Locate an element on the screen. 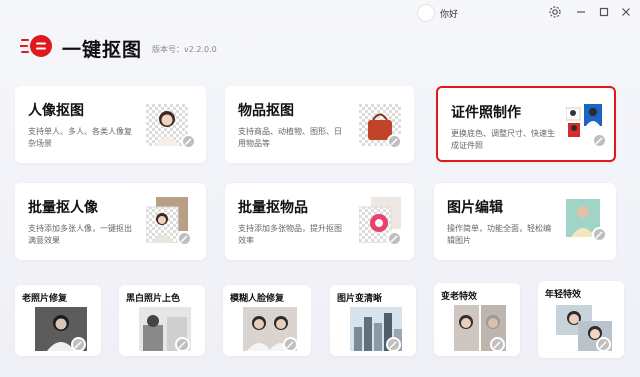  card-title: 批量抠物品 is located at coordinates (273, 208).